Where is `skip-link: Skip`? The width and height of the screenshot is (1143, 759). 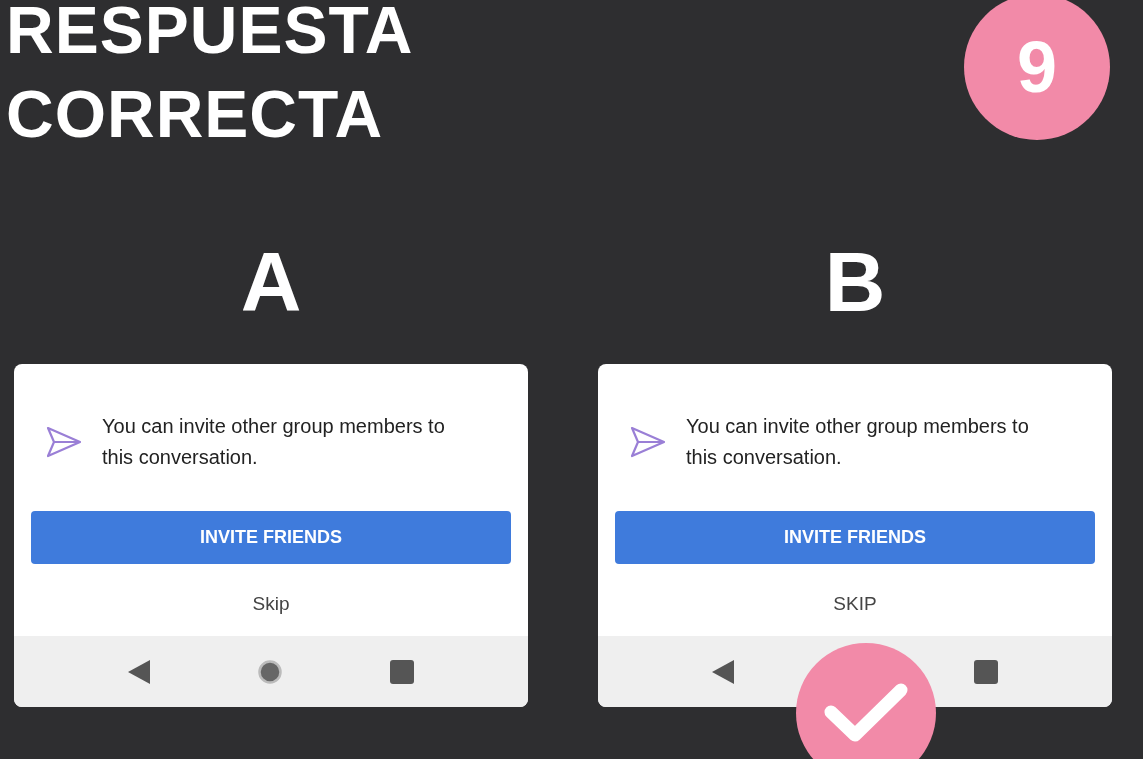
skip-link: Skip is located at coordinates (271, 604).